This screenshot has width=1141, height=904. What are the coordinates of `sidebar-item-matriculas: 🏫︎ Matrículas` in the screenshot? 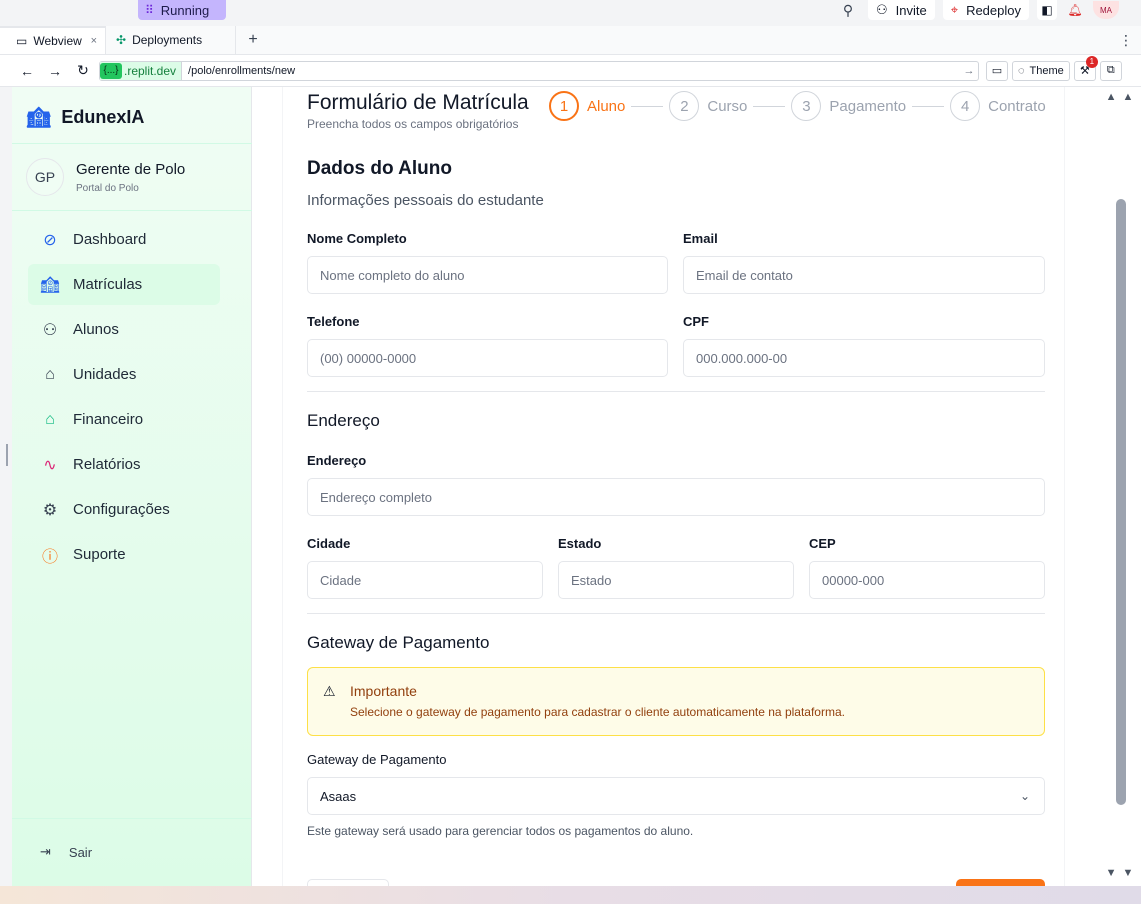 It's located at (124, 284).